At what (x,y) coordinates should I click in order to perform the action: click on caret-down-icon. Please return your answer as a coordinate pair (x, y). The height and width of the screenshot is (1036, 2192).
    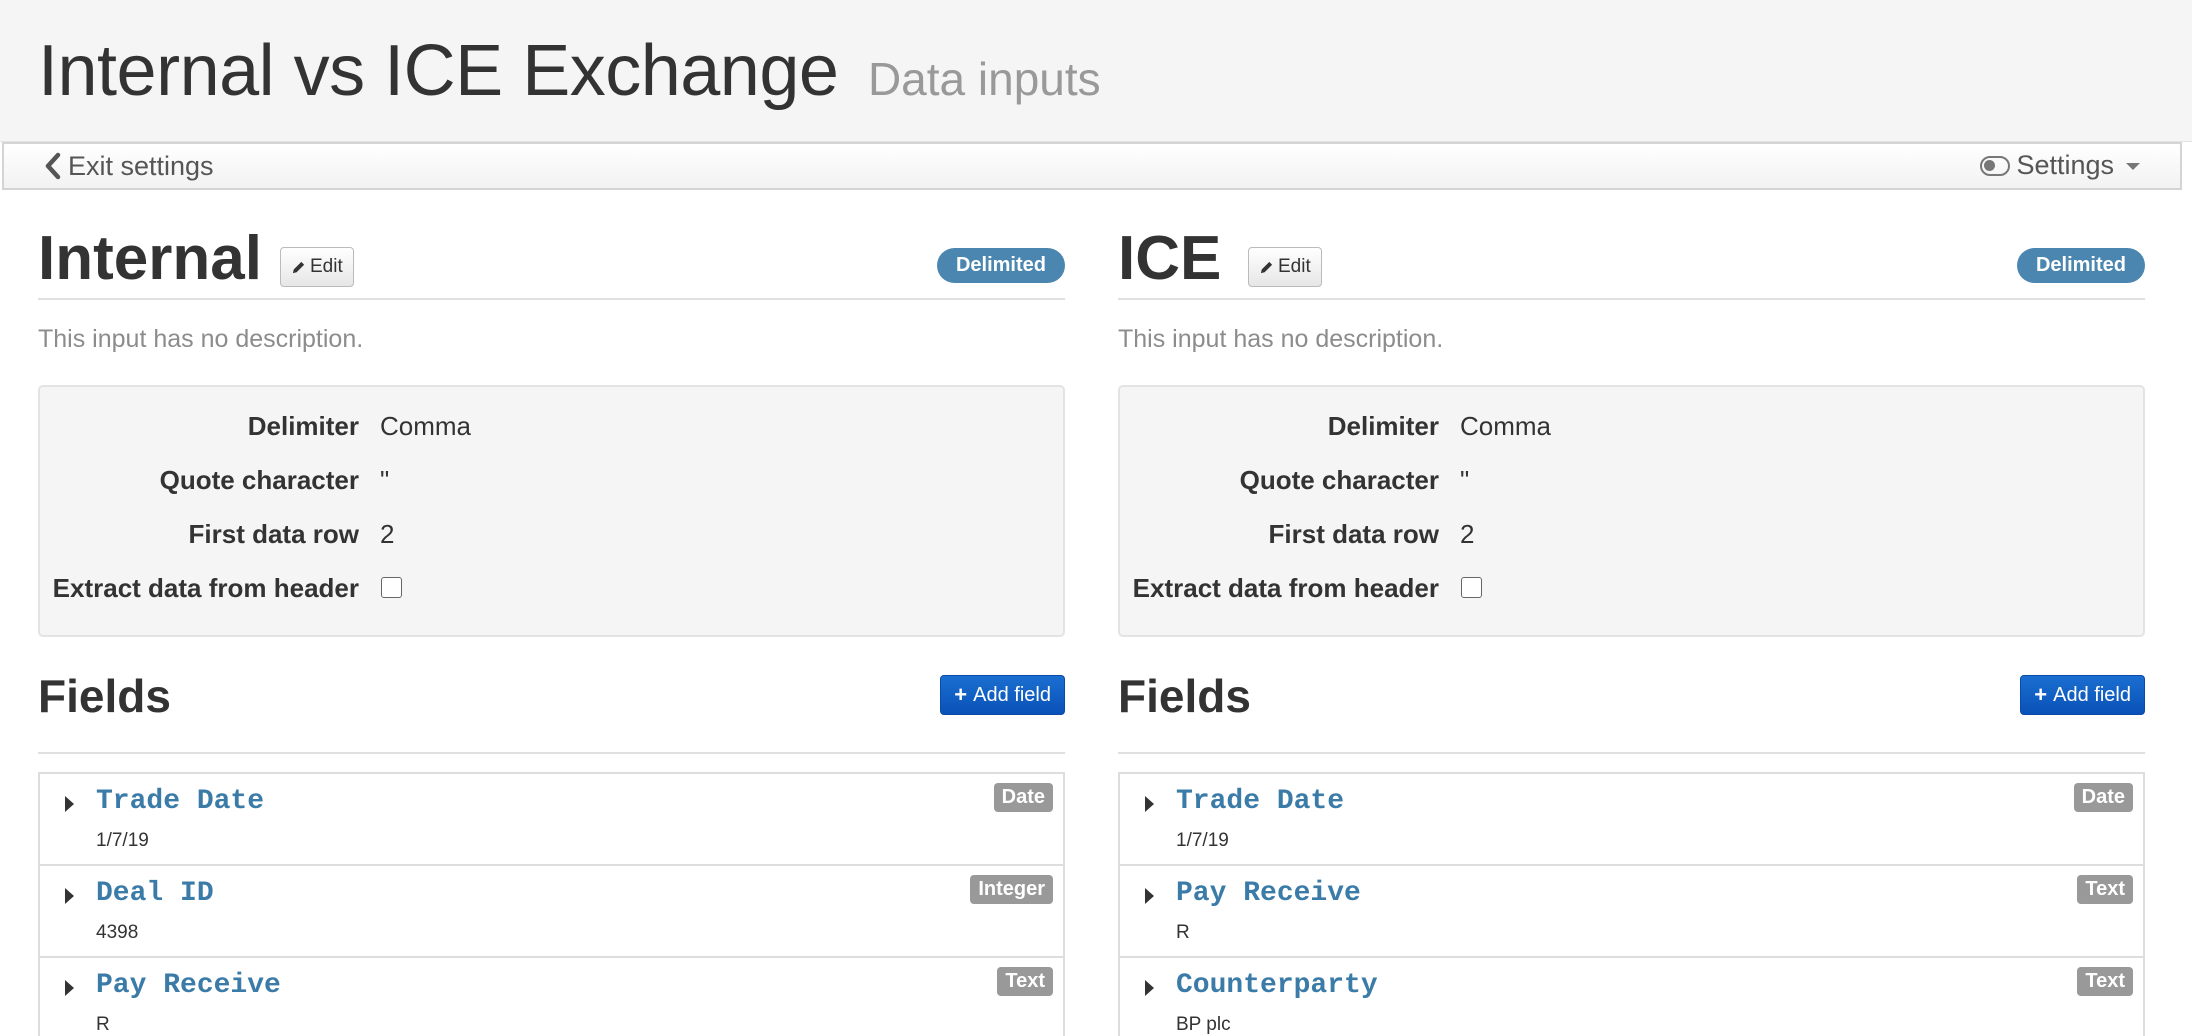
    Looking at the image, I should click on (2133, 166).